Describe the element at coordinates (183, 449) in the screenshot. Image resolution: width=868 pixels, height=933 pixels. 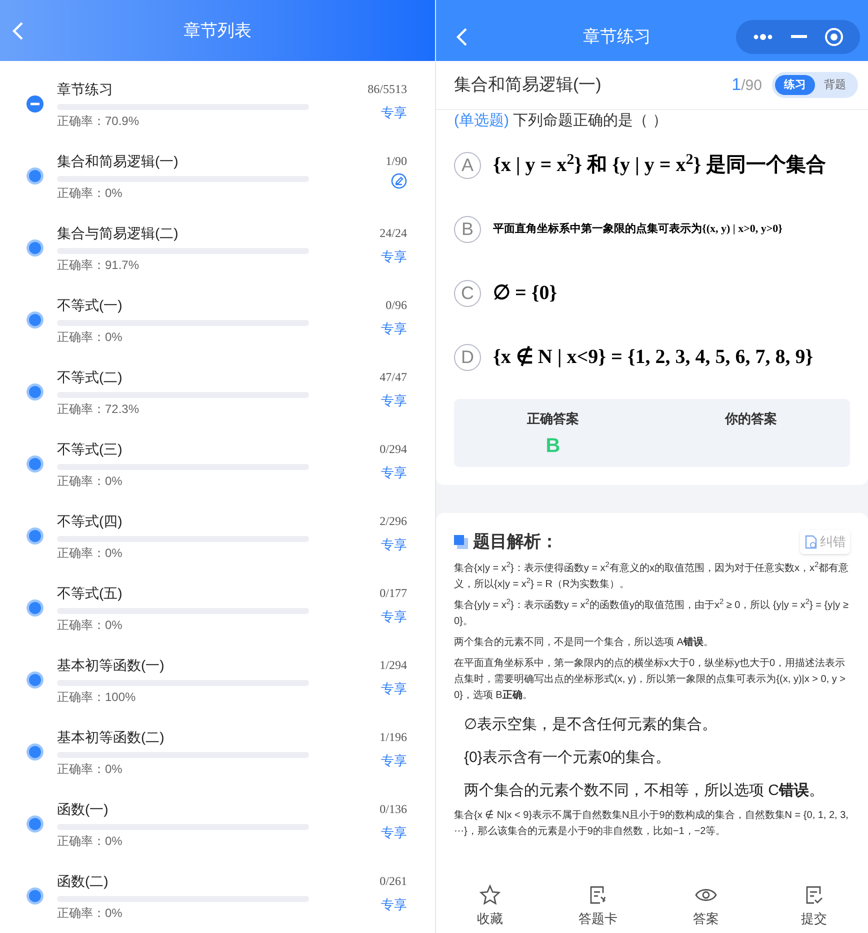
I see `chapter-title: 不等式(三)` at that location.